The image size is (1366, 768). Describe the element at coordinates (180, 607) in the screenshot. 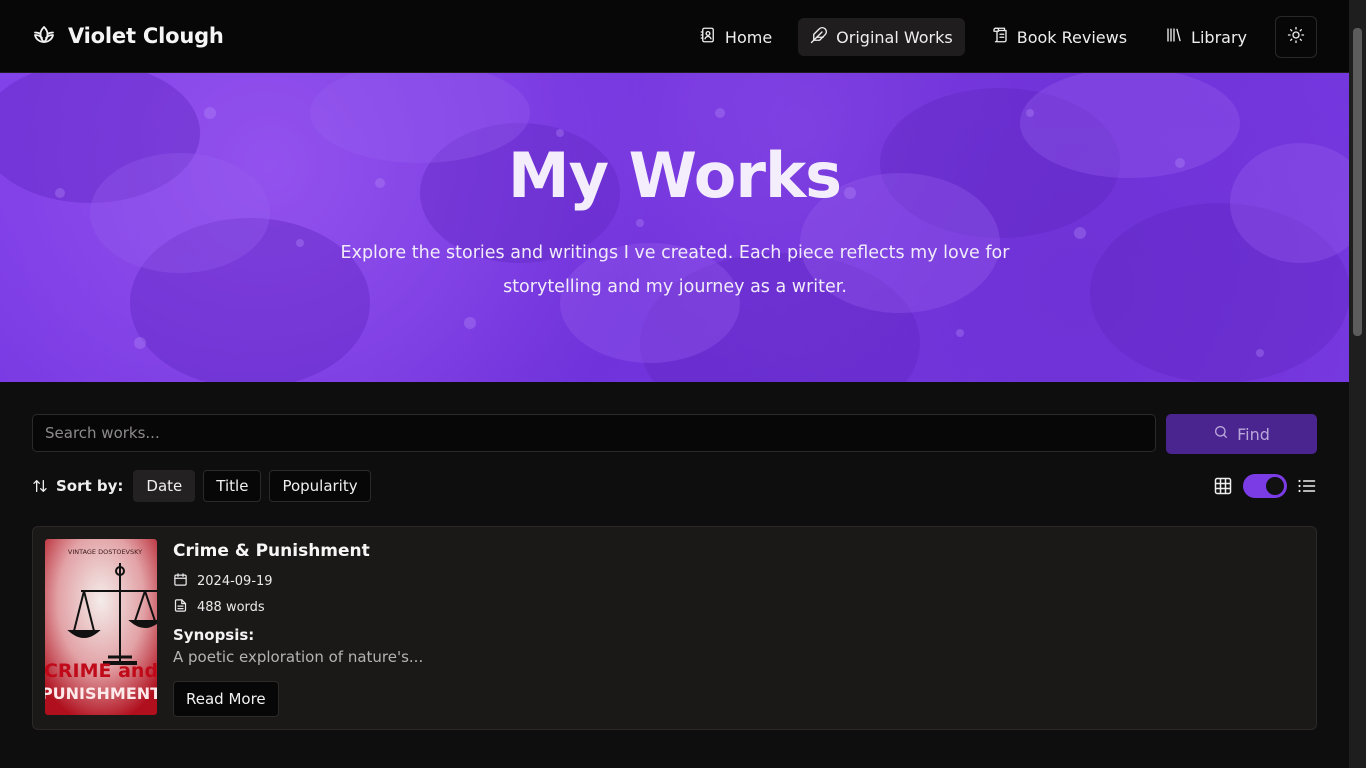

I see `document-icon` at that location.